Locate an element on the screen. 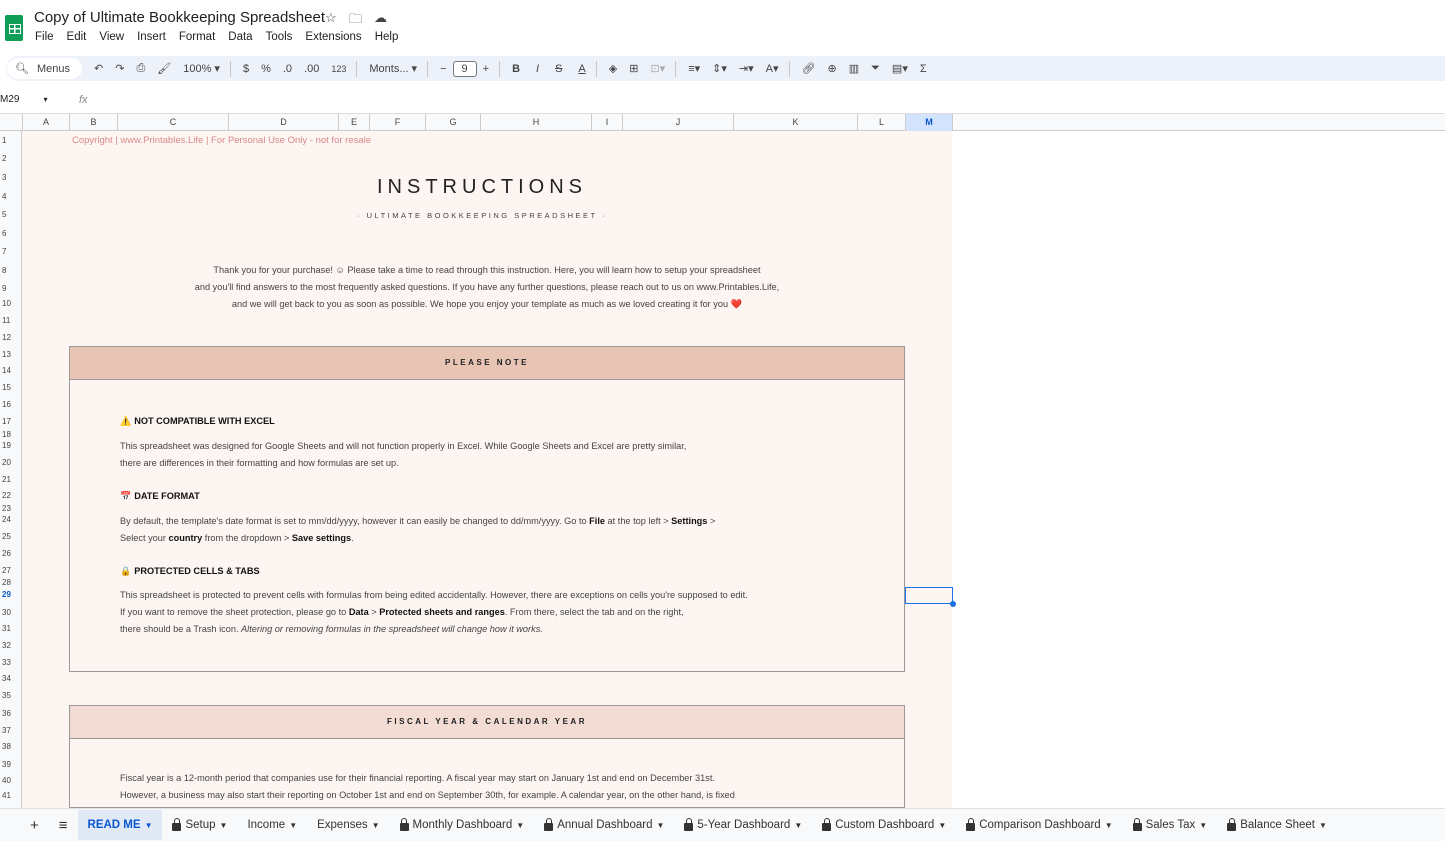 The image size is (1445, 841). vertical-align-icon: ⇕▾ is located at coordinates (719, 68).